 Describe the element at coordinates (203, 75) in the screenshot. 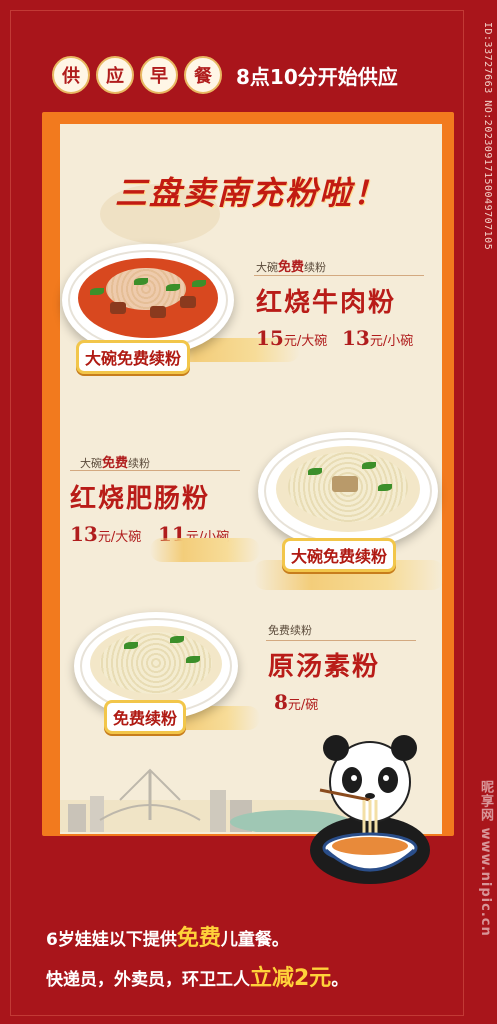

I see `breakfast-char: 餐` at that location.